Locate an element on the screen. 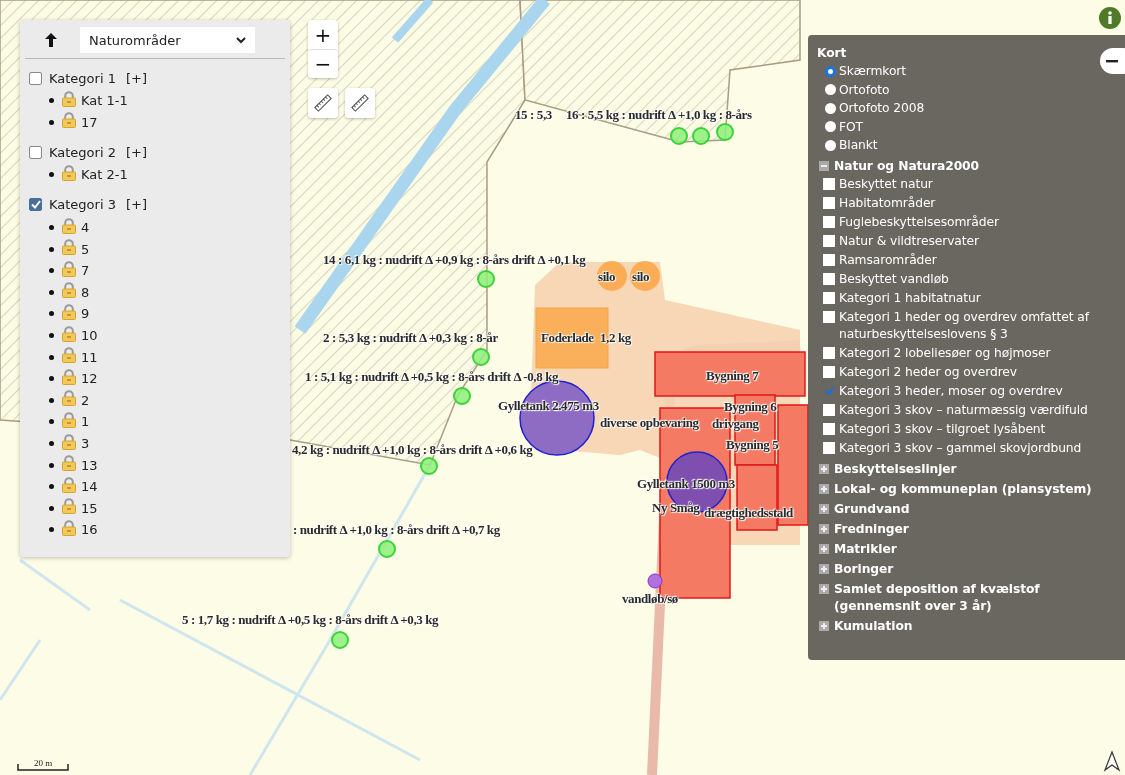 This screenshot has height=775, width=1125. arrow-up-icon is located at coordinates (51, 40).